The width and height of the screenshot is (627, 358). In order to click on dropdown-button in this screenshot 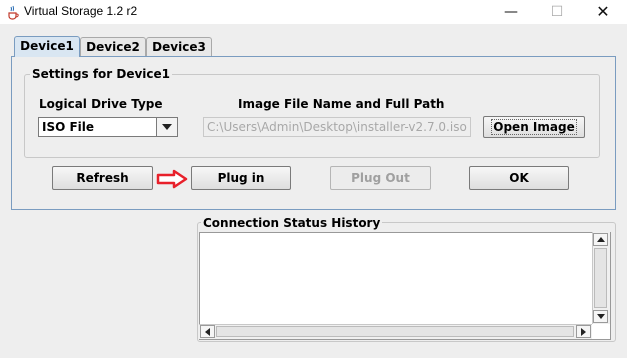, I will do `click(166, 127)`.